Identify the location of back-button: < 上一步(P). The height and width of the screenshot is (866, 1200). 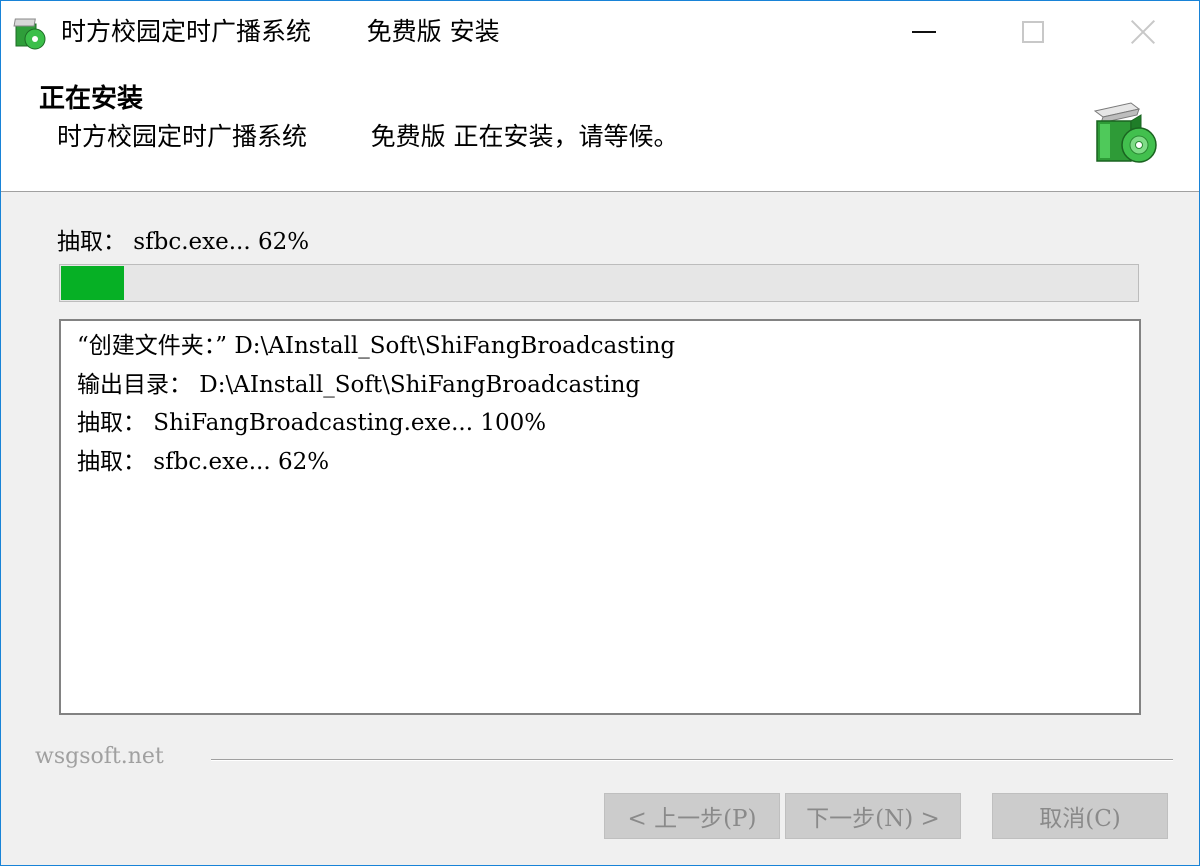
(692, 816).